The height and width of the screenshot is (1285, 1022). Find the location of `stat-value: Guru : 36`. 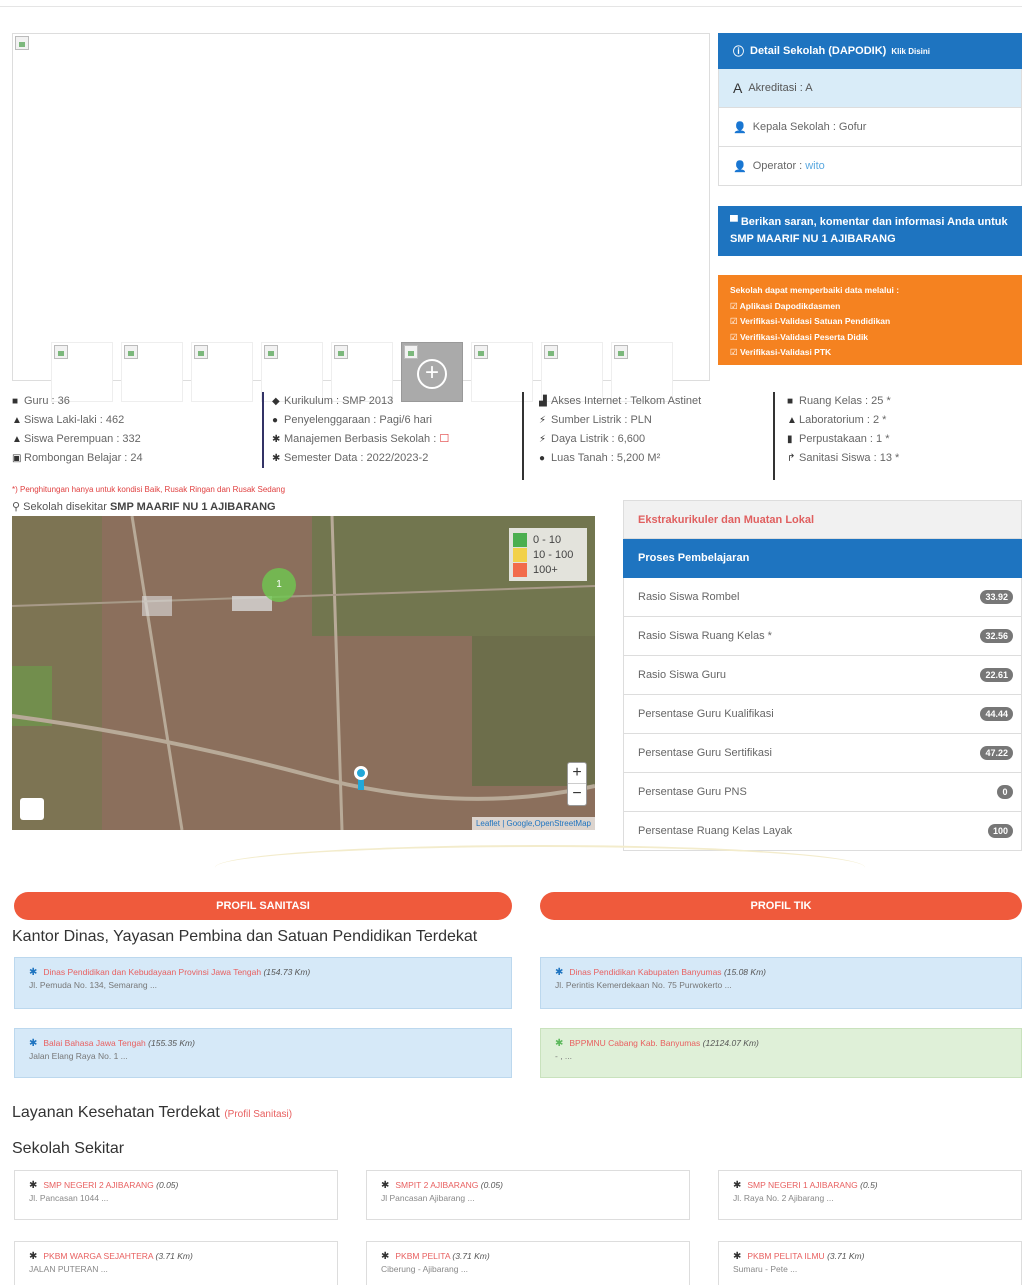

stat-value: Guru : 36 is located at coordinates (47, 401).